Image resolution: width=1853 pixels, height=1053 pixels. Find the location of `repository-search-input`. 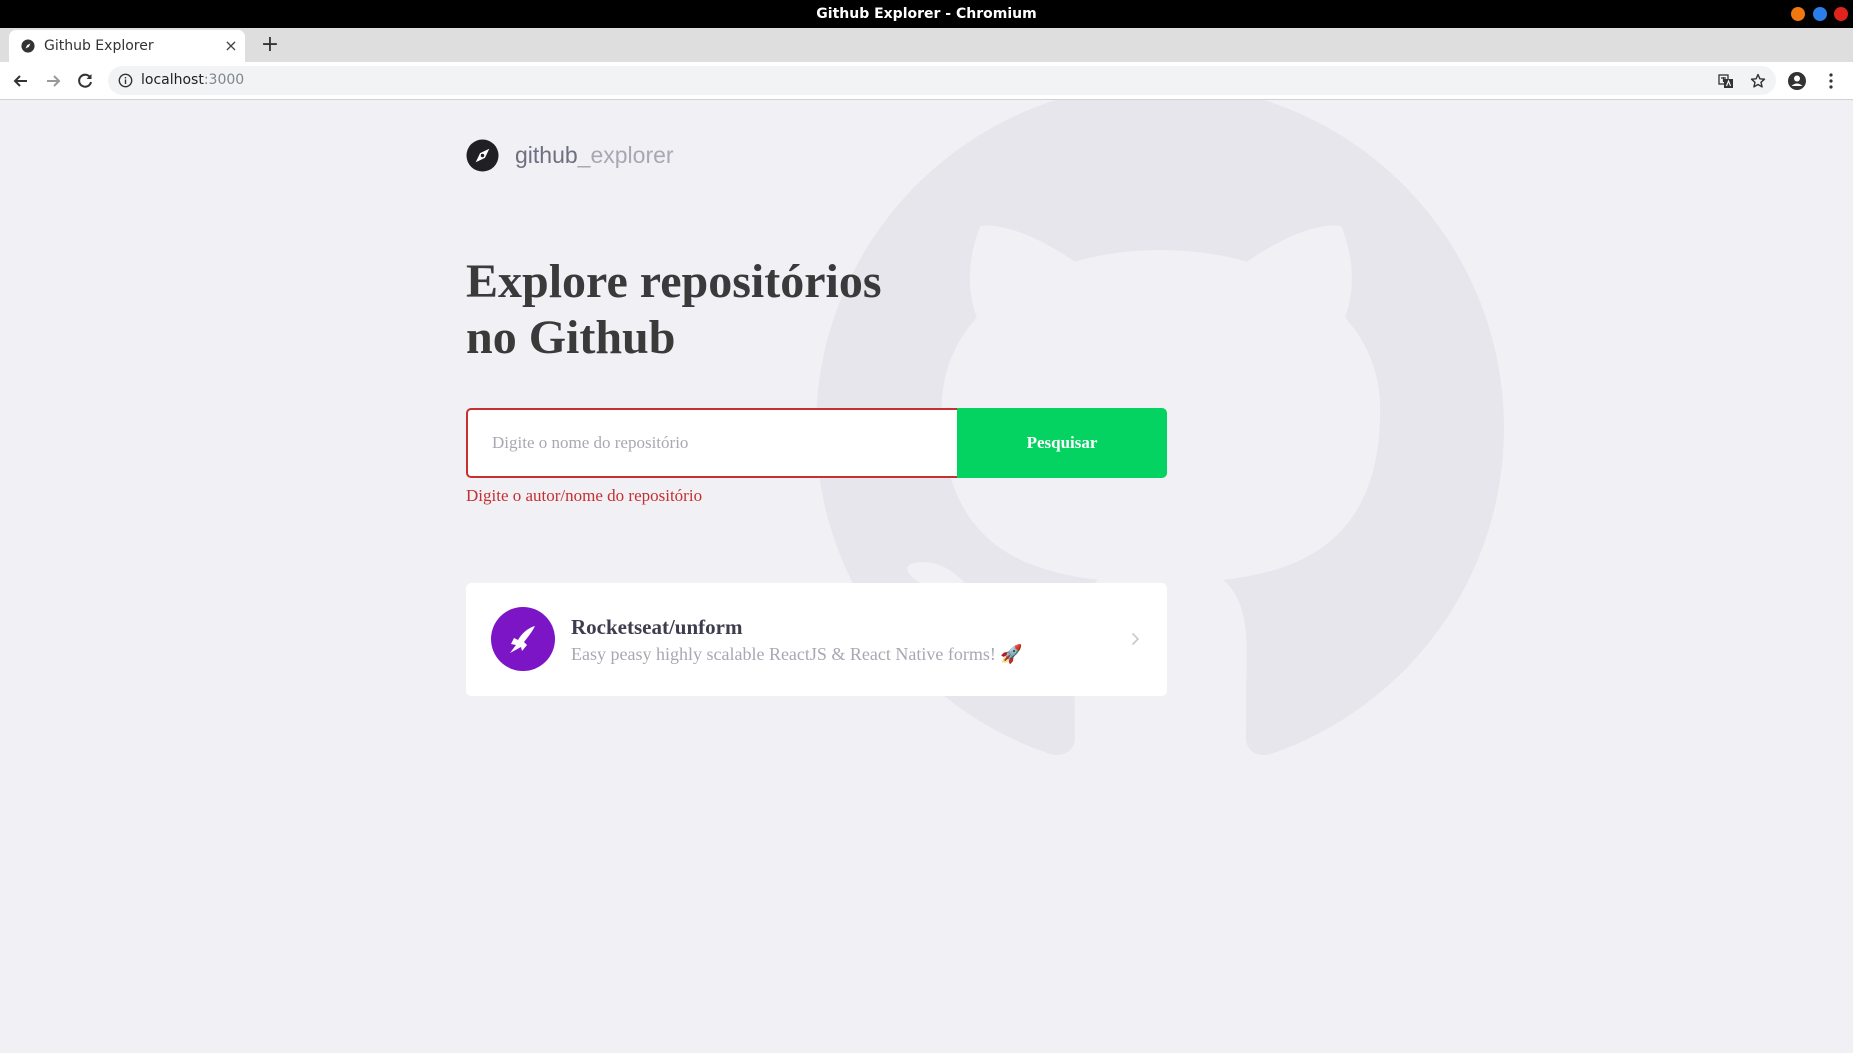

repository-search-input is located at coordinates (712, 443).